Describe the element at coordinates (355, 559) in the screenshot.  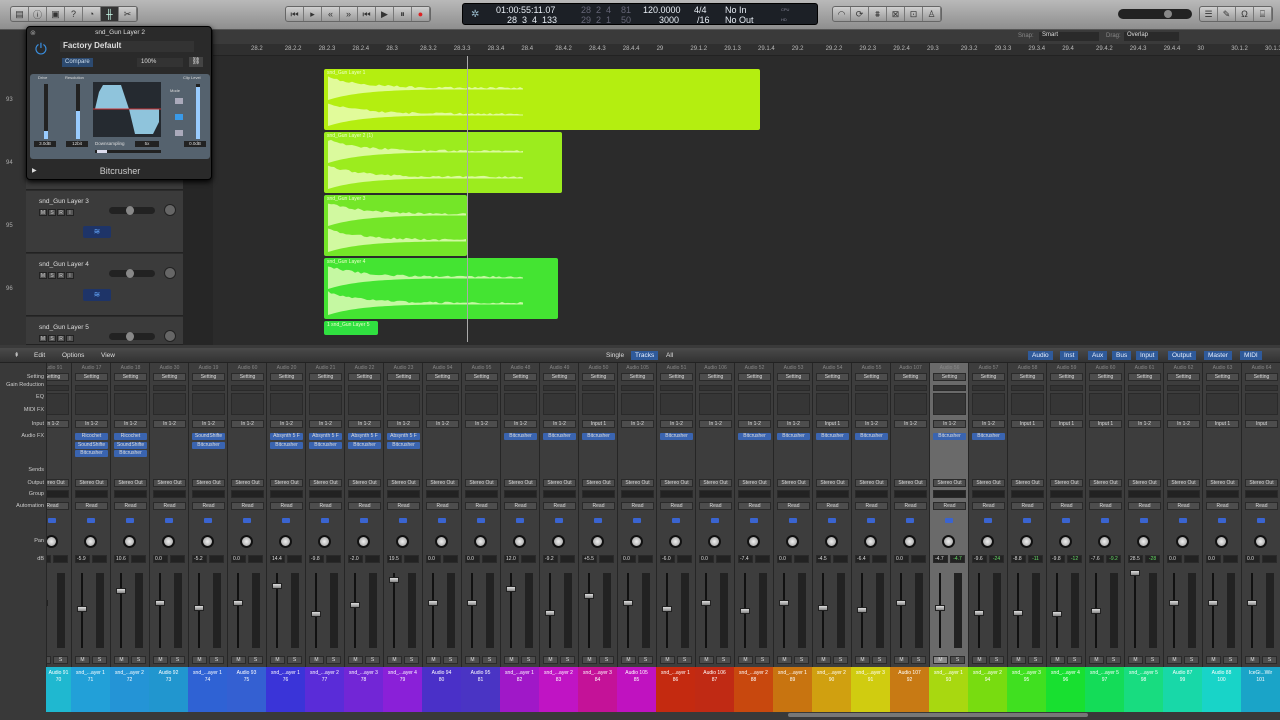
I see `volume-value: -2.0` at that location.